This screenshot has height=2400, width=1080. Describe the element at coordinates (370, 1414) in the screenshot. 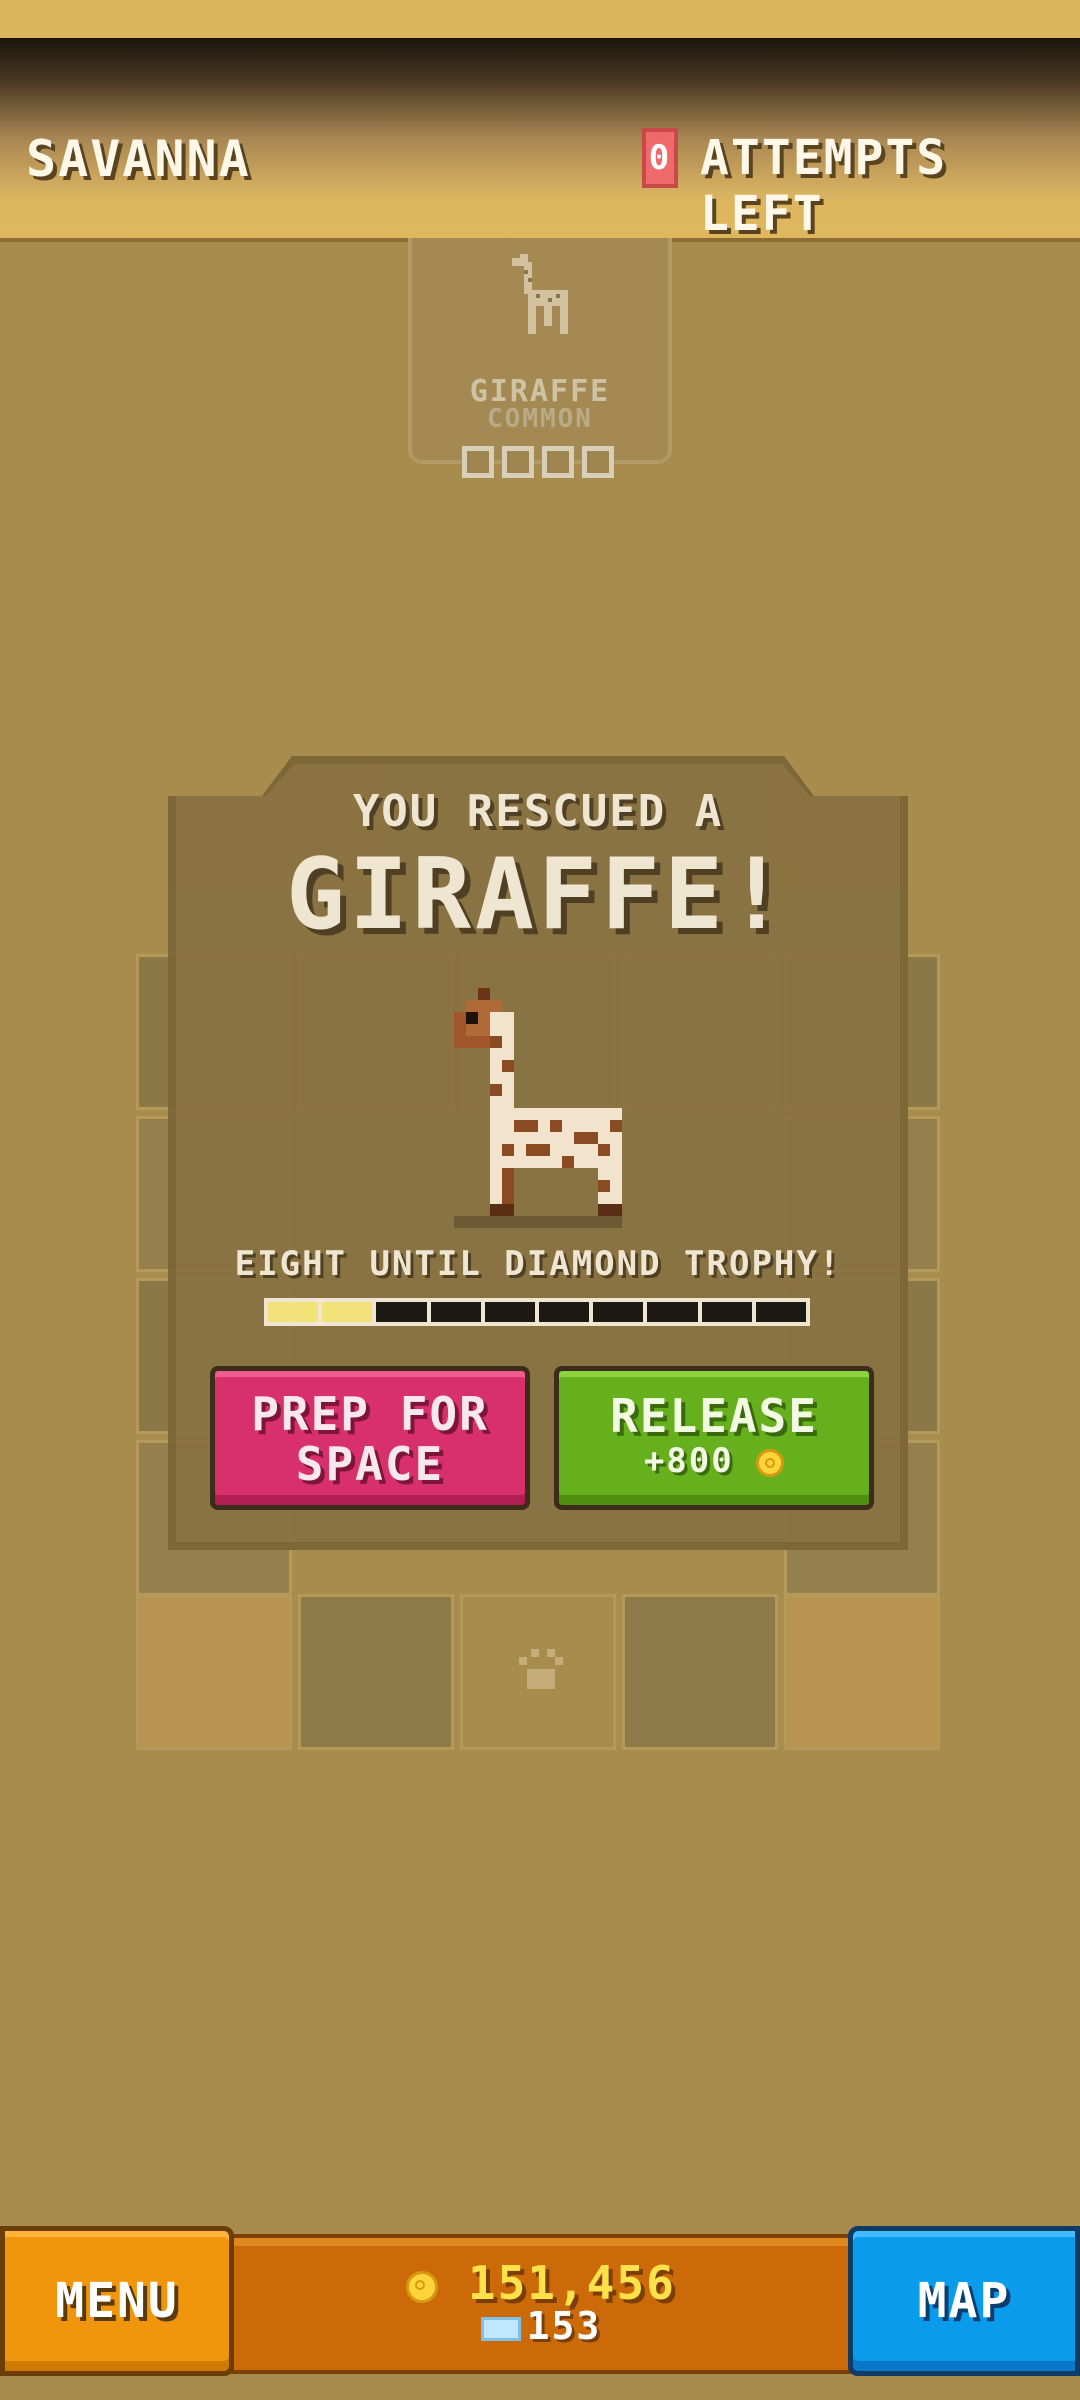

I see `prep-button-line1: PREP FOR` at that location.